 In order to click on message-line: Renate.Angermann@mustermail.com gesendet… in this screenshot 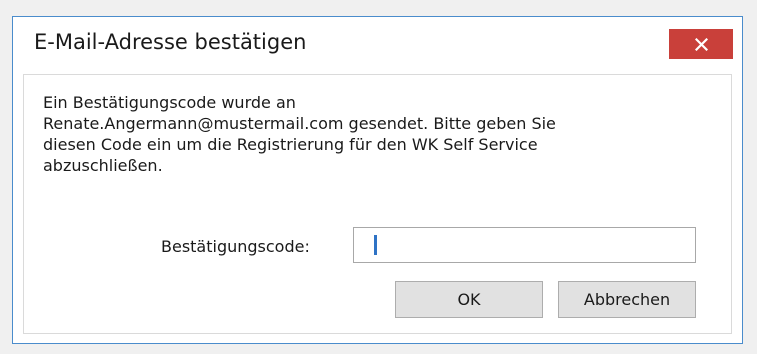, I will do `click(299, 123)`.